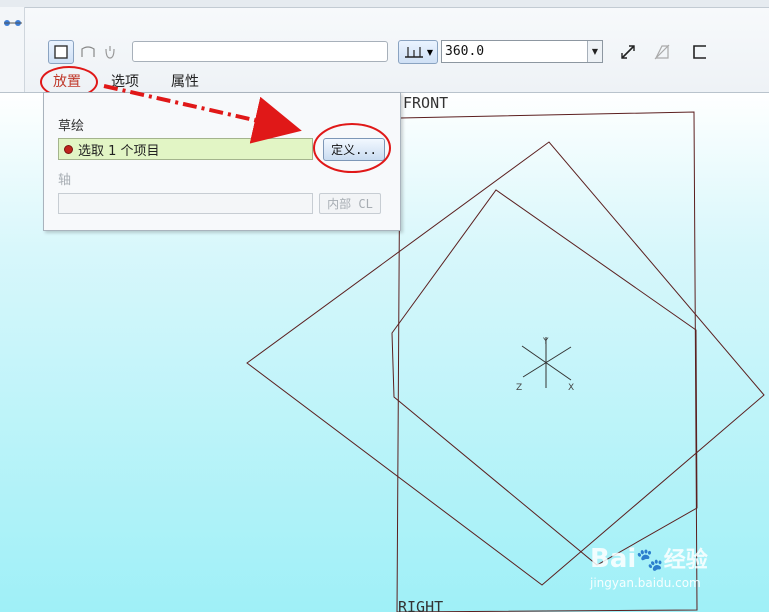 The height and width of the screenshot is (616, 769). Describe the element at coordinates (185, 149) in the screenshot. I see `sketch-collector: 选取 1 个项目` at that location.